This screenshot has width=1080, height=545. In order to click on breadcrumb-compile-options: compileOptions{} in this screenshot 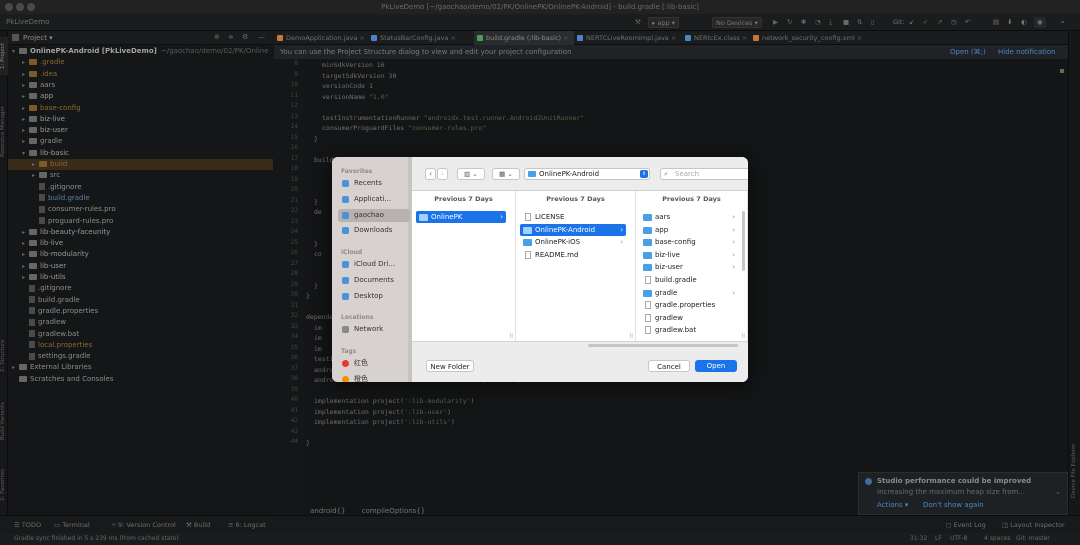, I will do `click(394, 511)`.